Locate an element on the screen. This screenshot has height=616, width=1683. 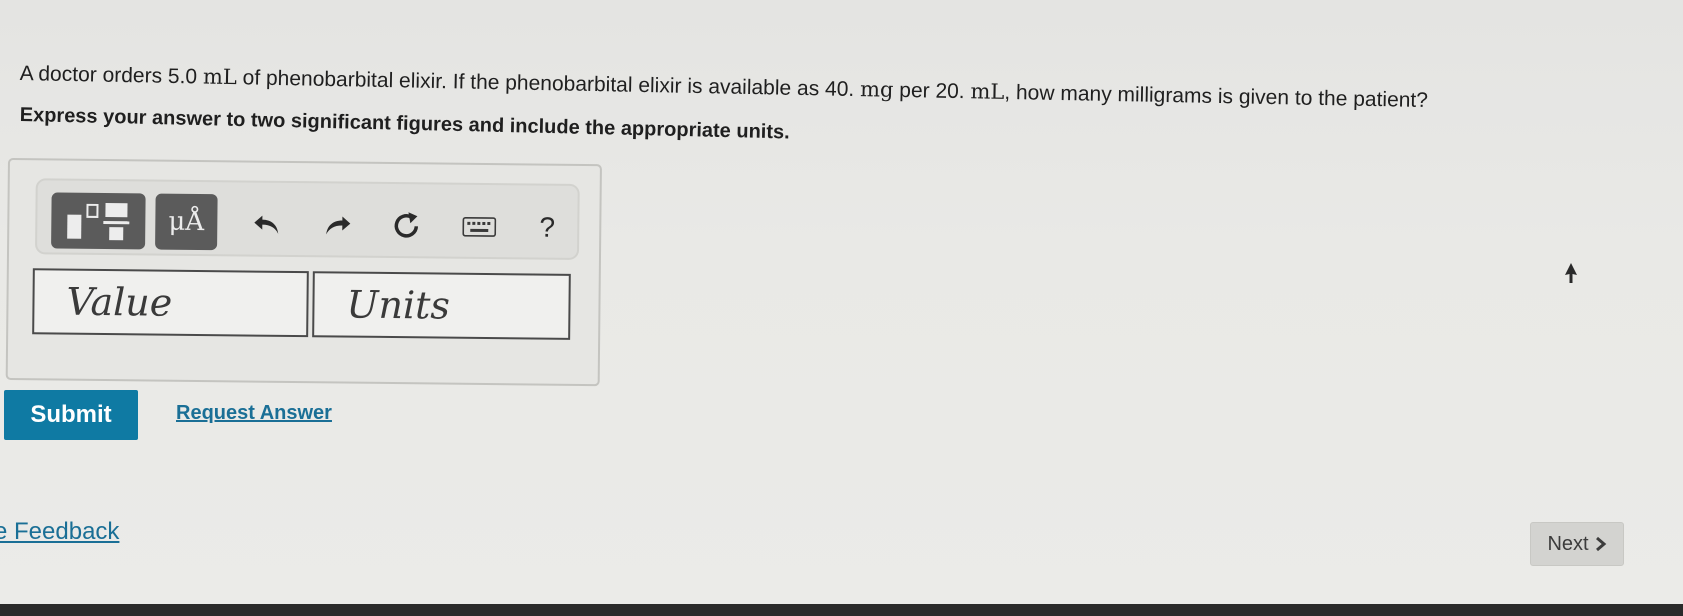
reset-button is located at coordinates (407, 226).